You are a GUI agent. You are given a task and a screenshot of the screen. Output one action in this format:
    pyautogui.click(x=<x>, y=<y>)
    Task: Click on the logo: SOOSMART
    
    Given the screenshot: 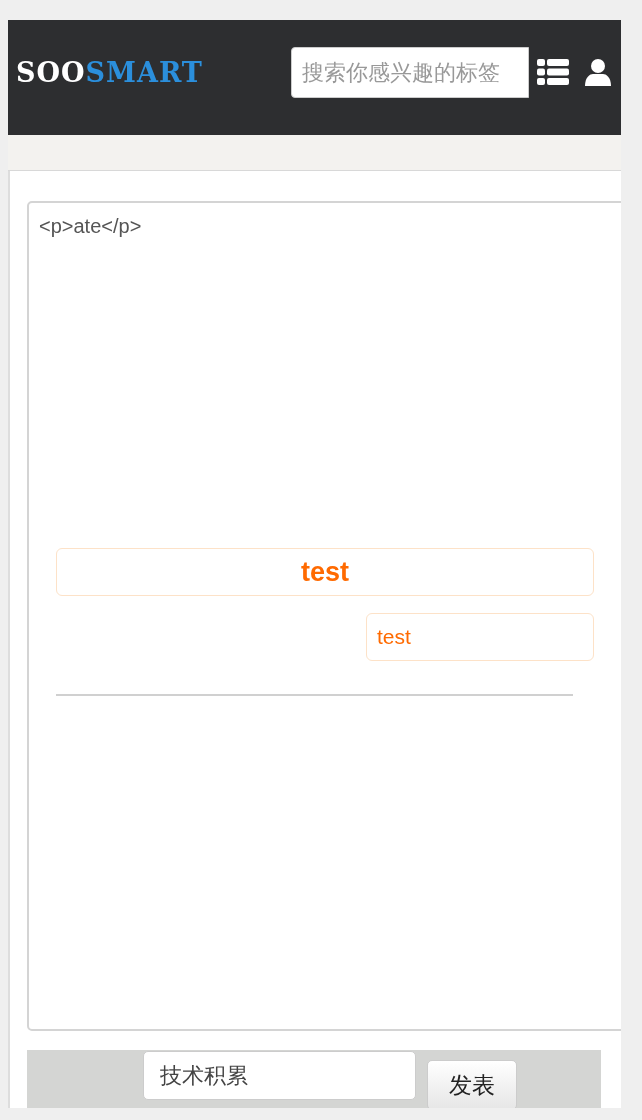 What is the action you would take?
    pyautogui.click(x=109, y=72)
    